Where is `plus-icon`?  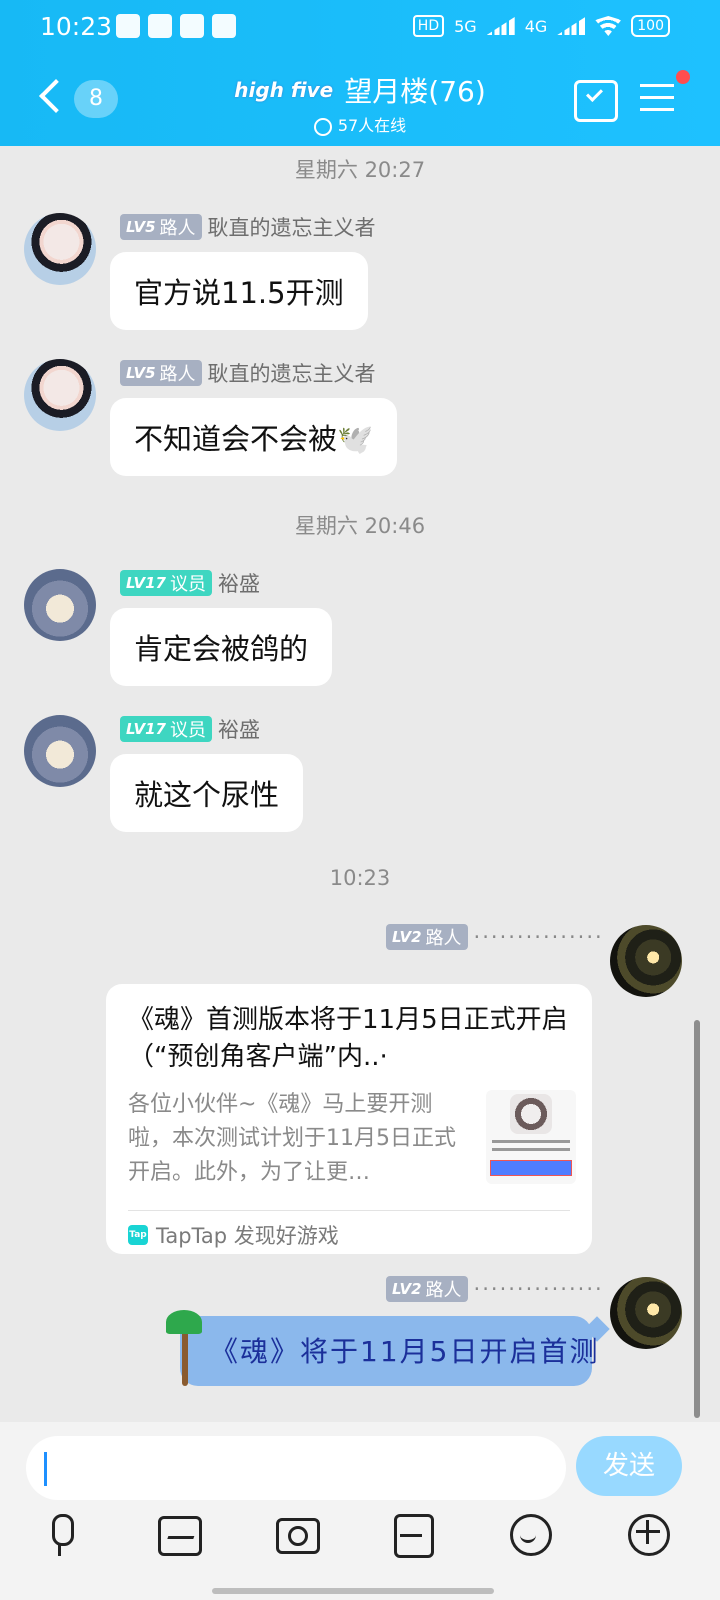 plus-icon is located at coordinates (648, 1534).